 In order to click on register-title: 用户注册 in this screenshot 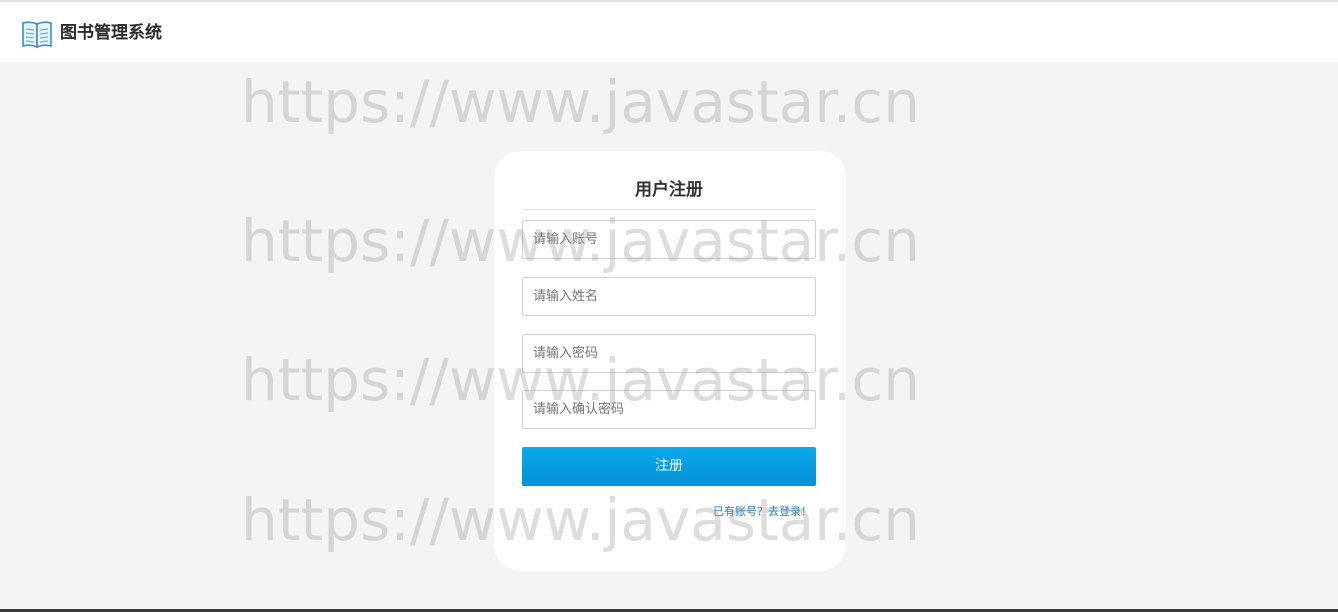, I will do `click(669, 190)`.